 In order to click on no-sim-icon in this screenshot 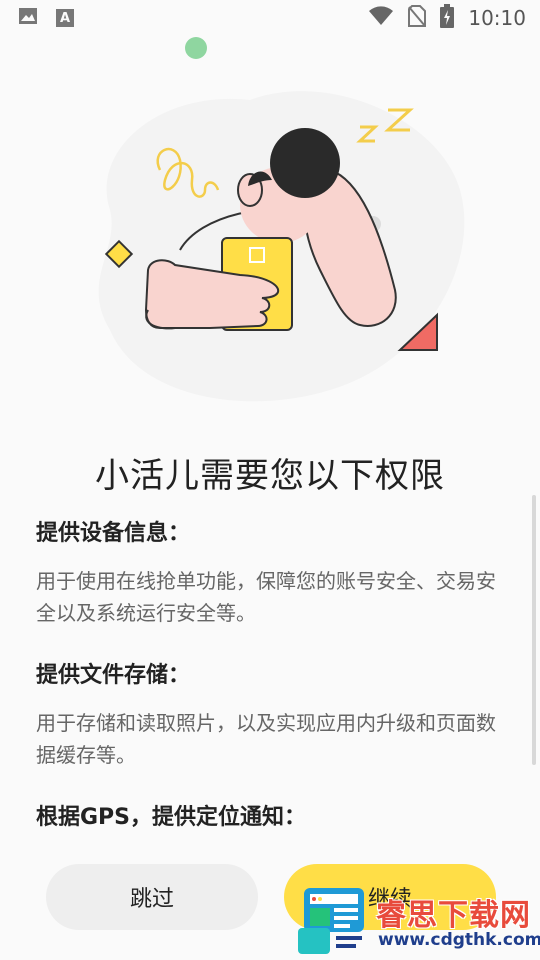, I will do `click(417, 18)`.